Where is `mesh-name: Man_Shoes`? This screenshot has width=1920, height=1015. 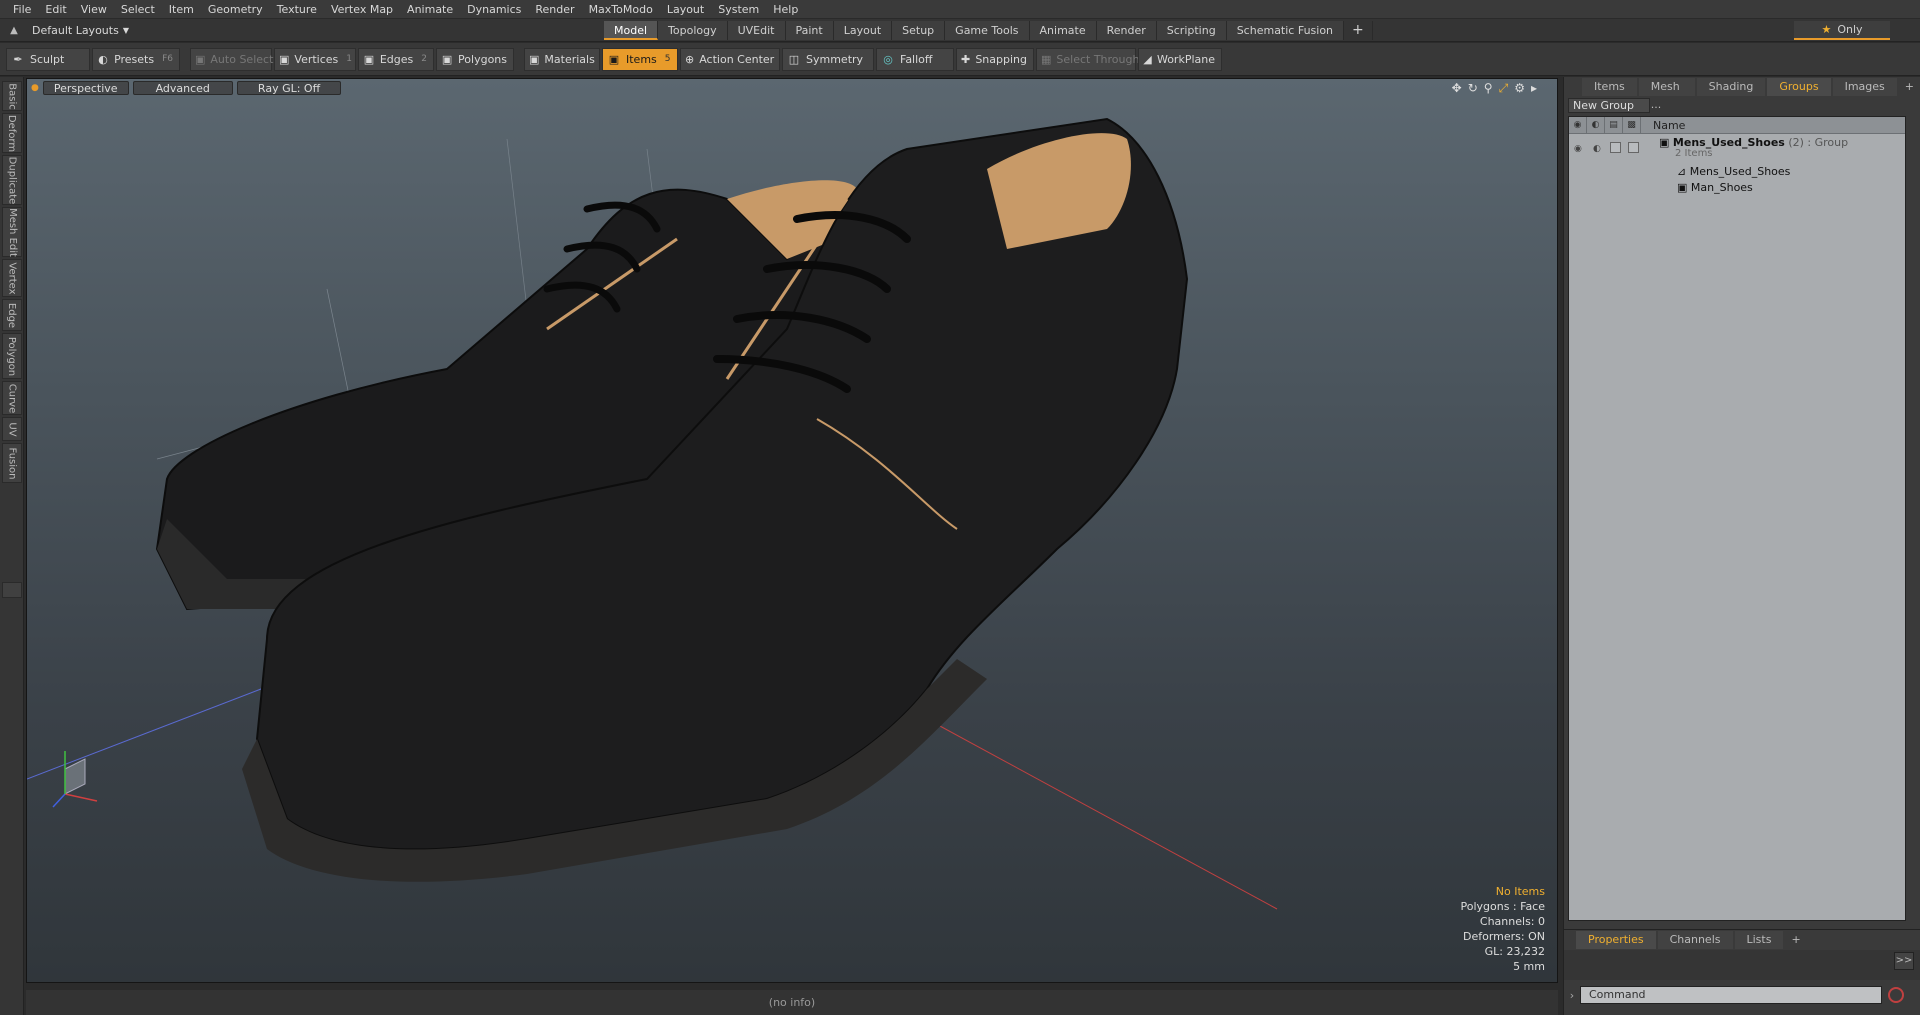
mesh-name: Man_Shoes is located at coordinates (1721, 187).